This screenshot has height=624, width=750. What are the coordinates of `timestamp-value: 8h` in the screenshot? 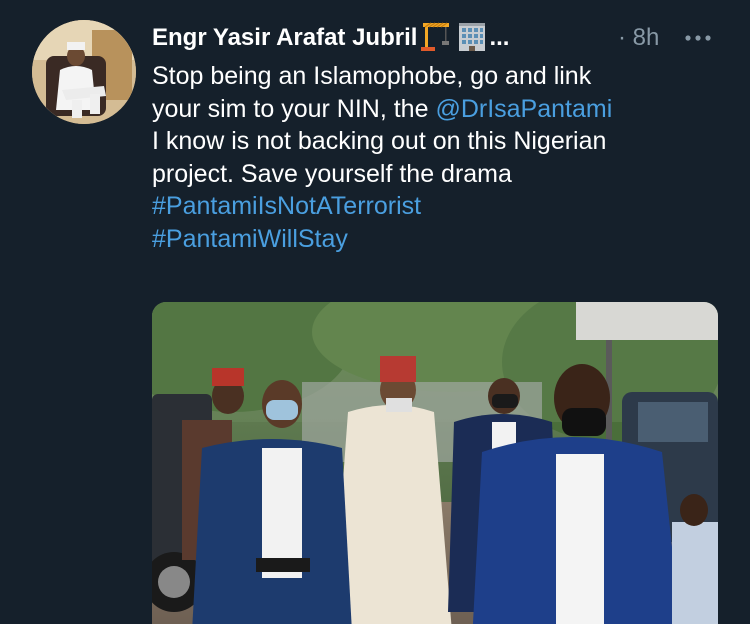 It's located at (646, 37).